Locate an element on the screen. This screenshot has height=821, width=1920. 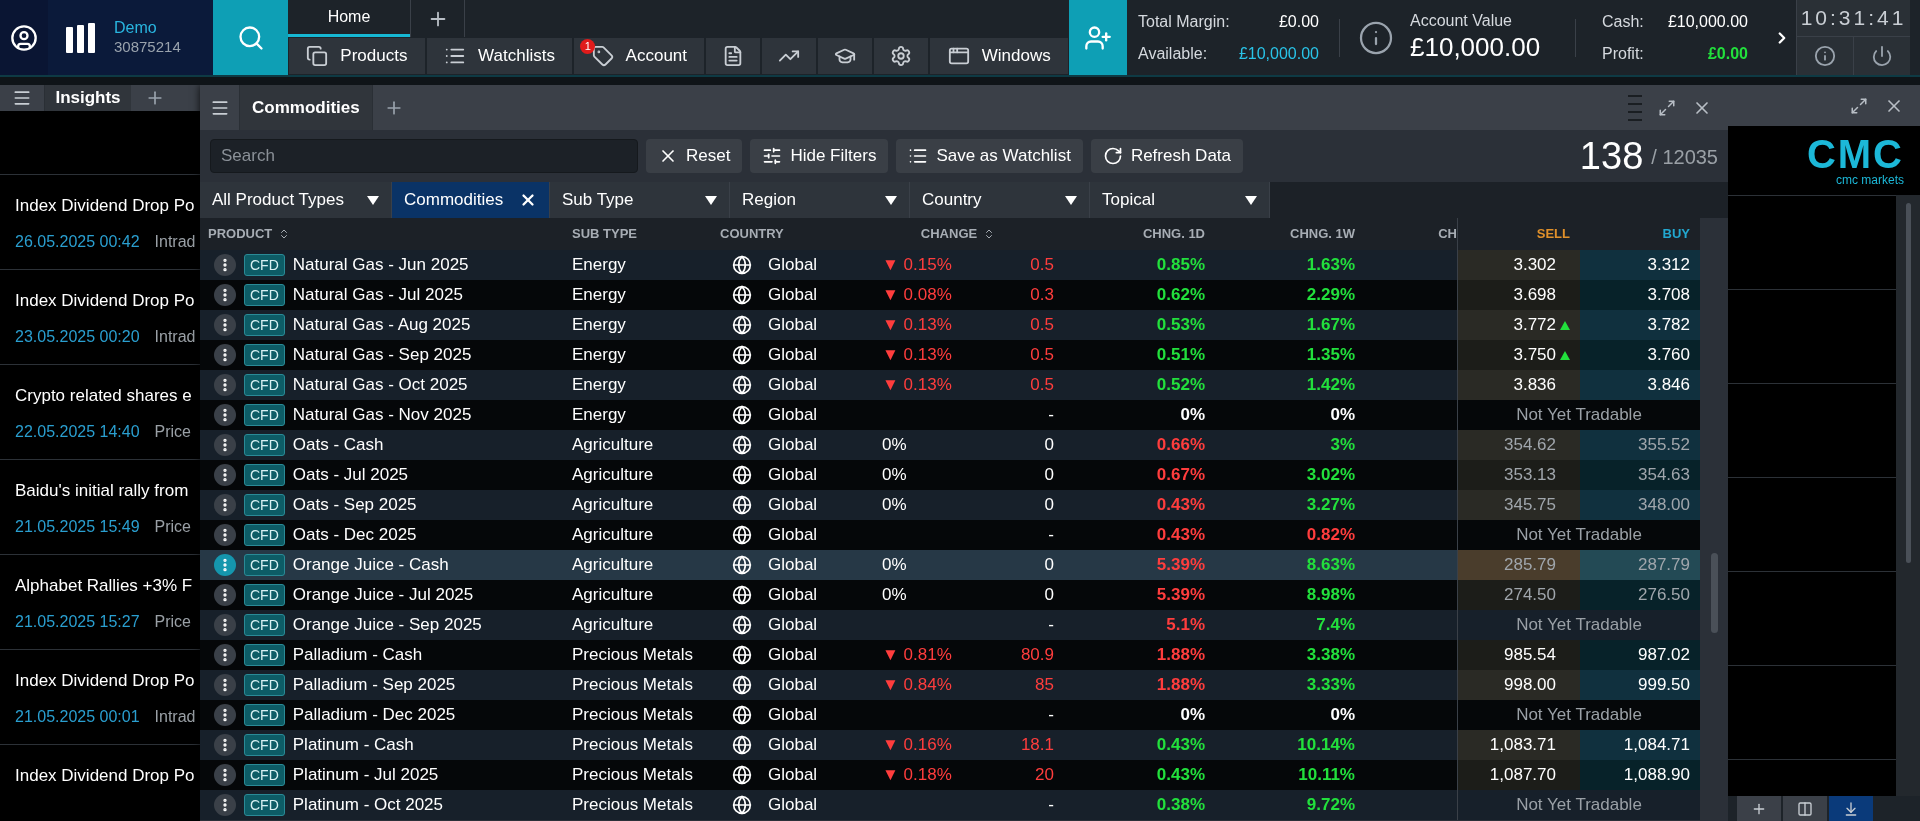
sell-price: 3.772 is located at coordinates (1518, 325).